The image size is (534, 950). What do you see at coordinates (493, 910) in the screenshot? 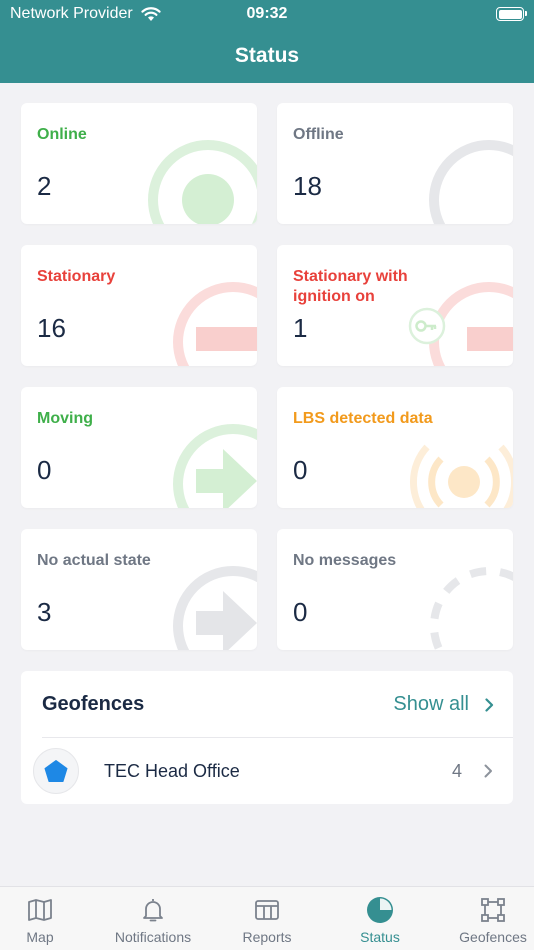
I see `geofence-icon` at bounding box center [493, 910].